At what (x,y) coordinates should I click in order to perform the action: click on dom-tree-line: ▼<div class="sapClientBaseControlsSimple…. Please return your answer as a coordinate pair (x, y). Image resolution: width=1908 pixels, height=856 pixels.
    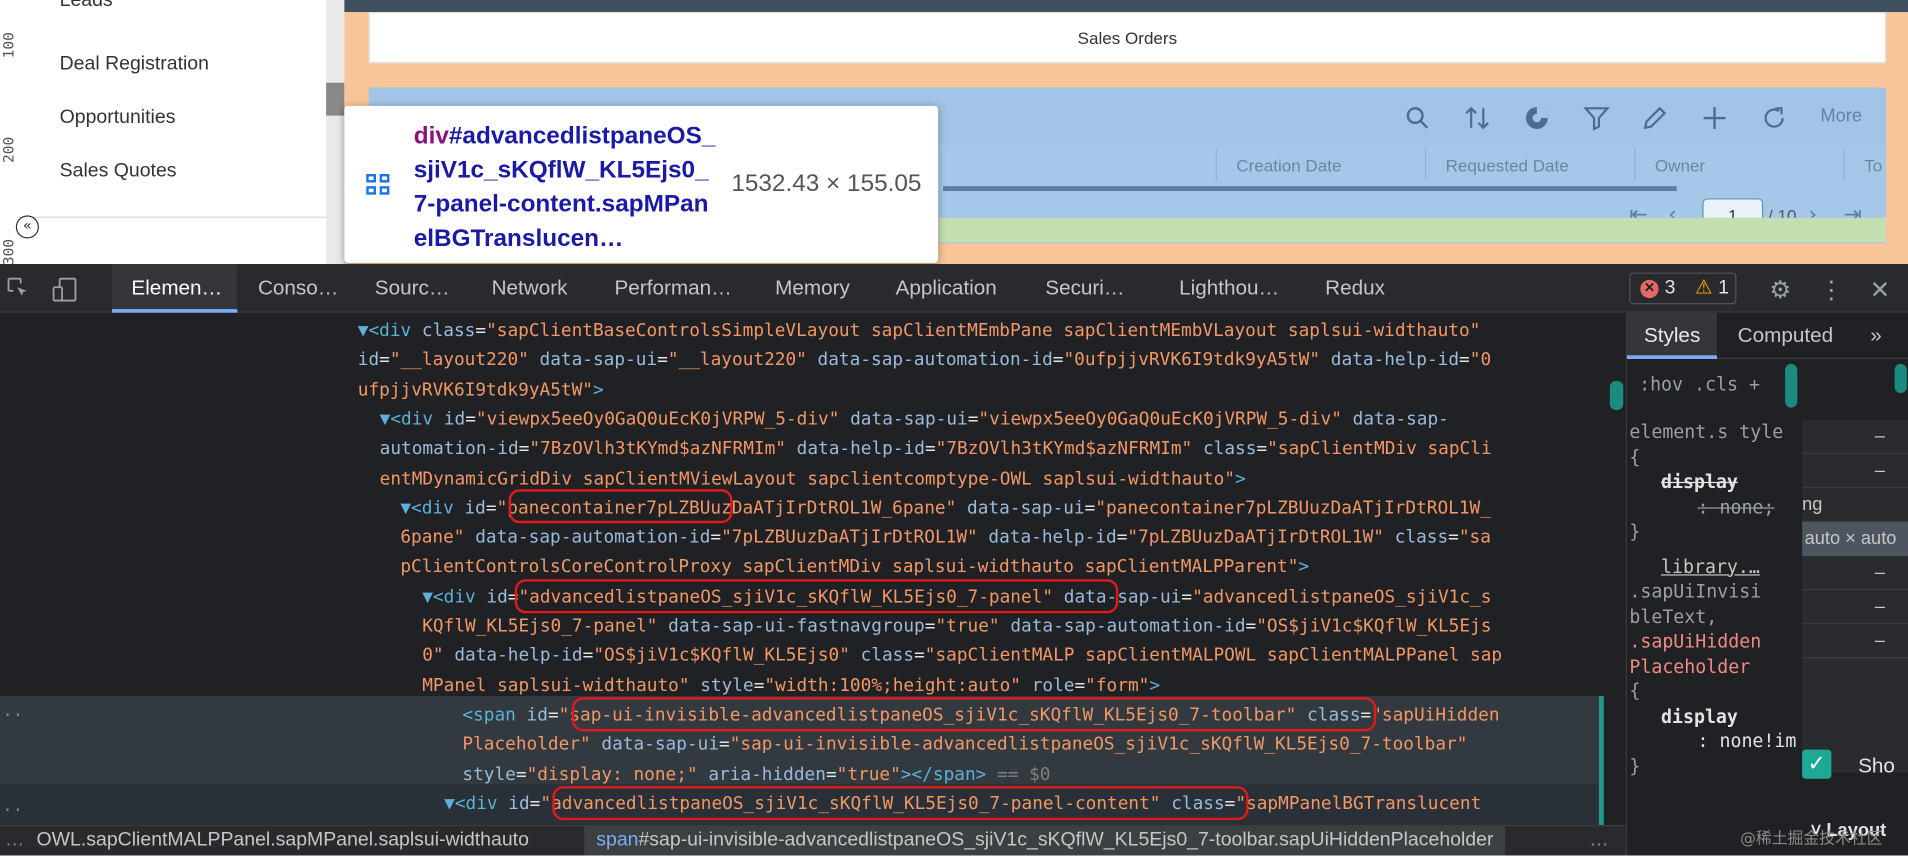
    Looking at the image, I should click on (919, 331).